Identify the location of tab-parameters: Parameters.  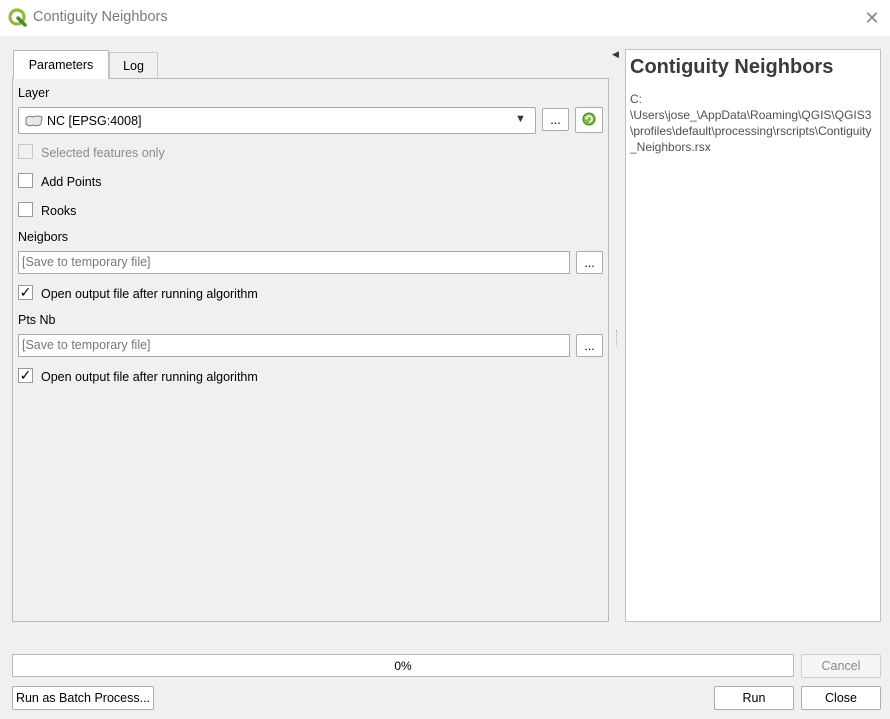
(61, 64).